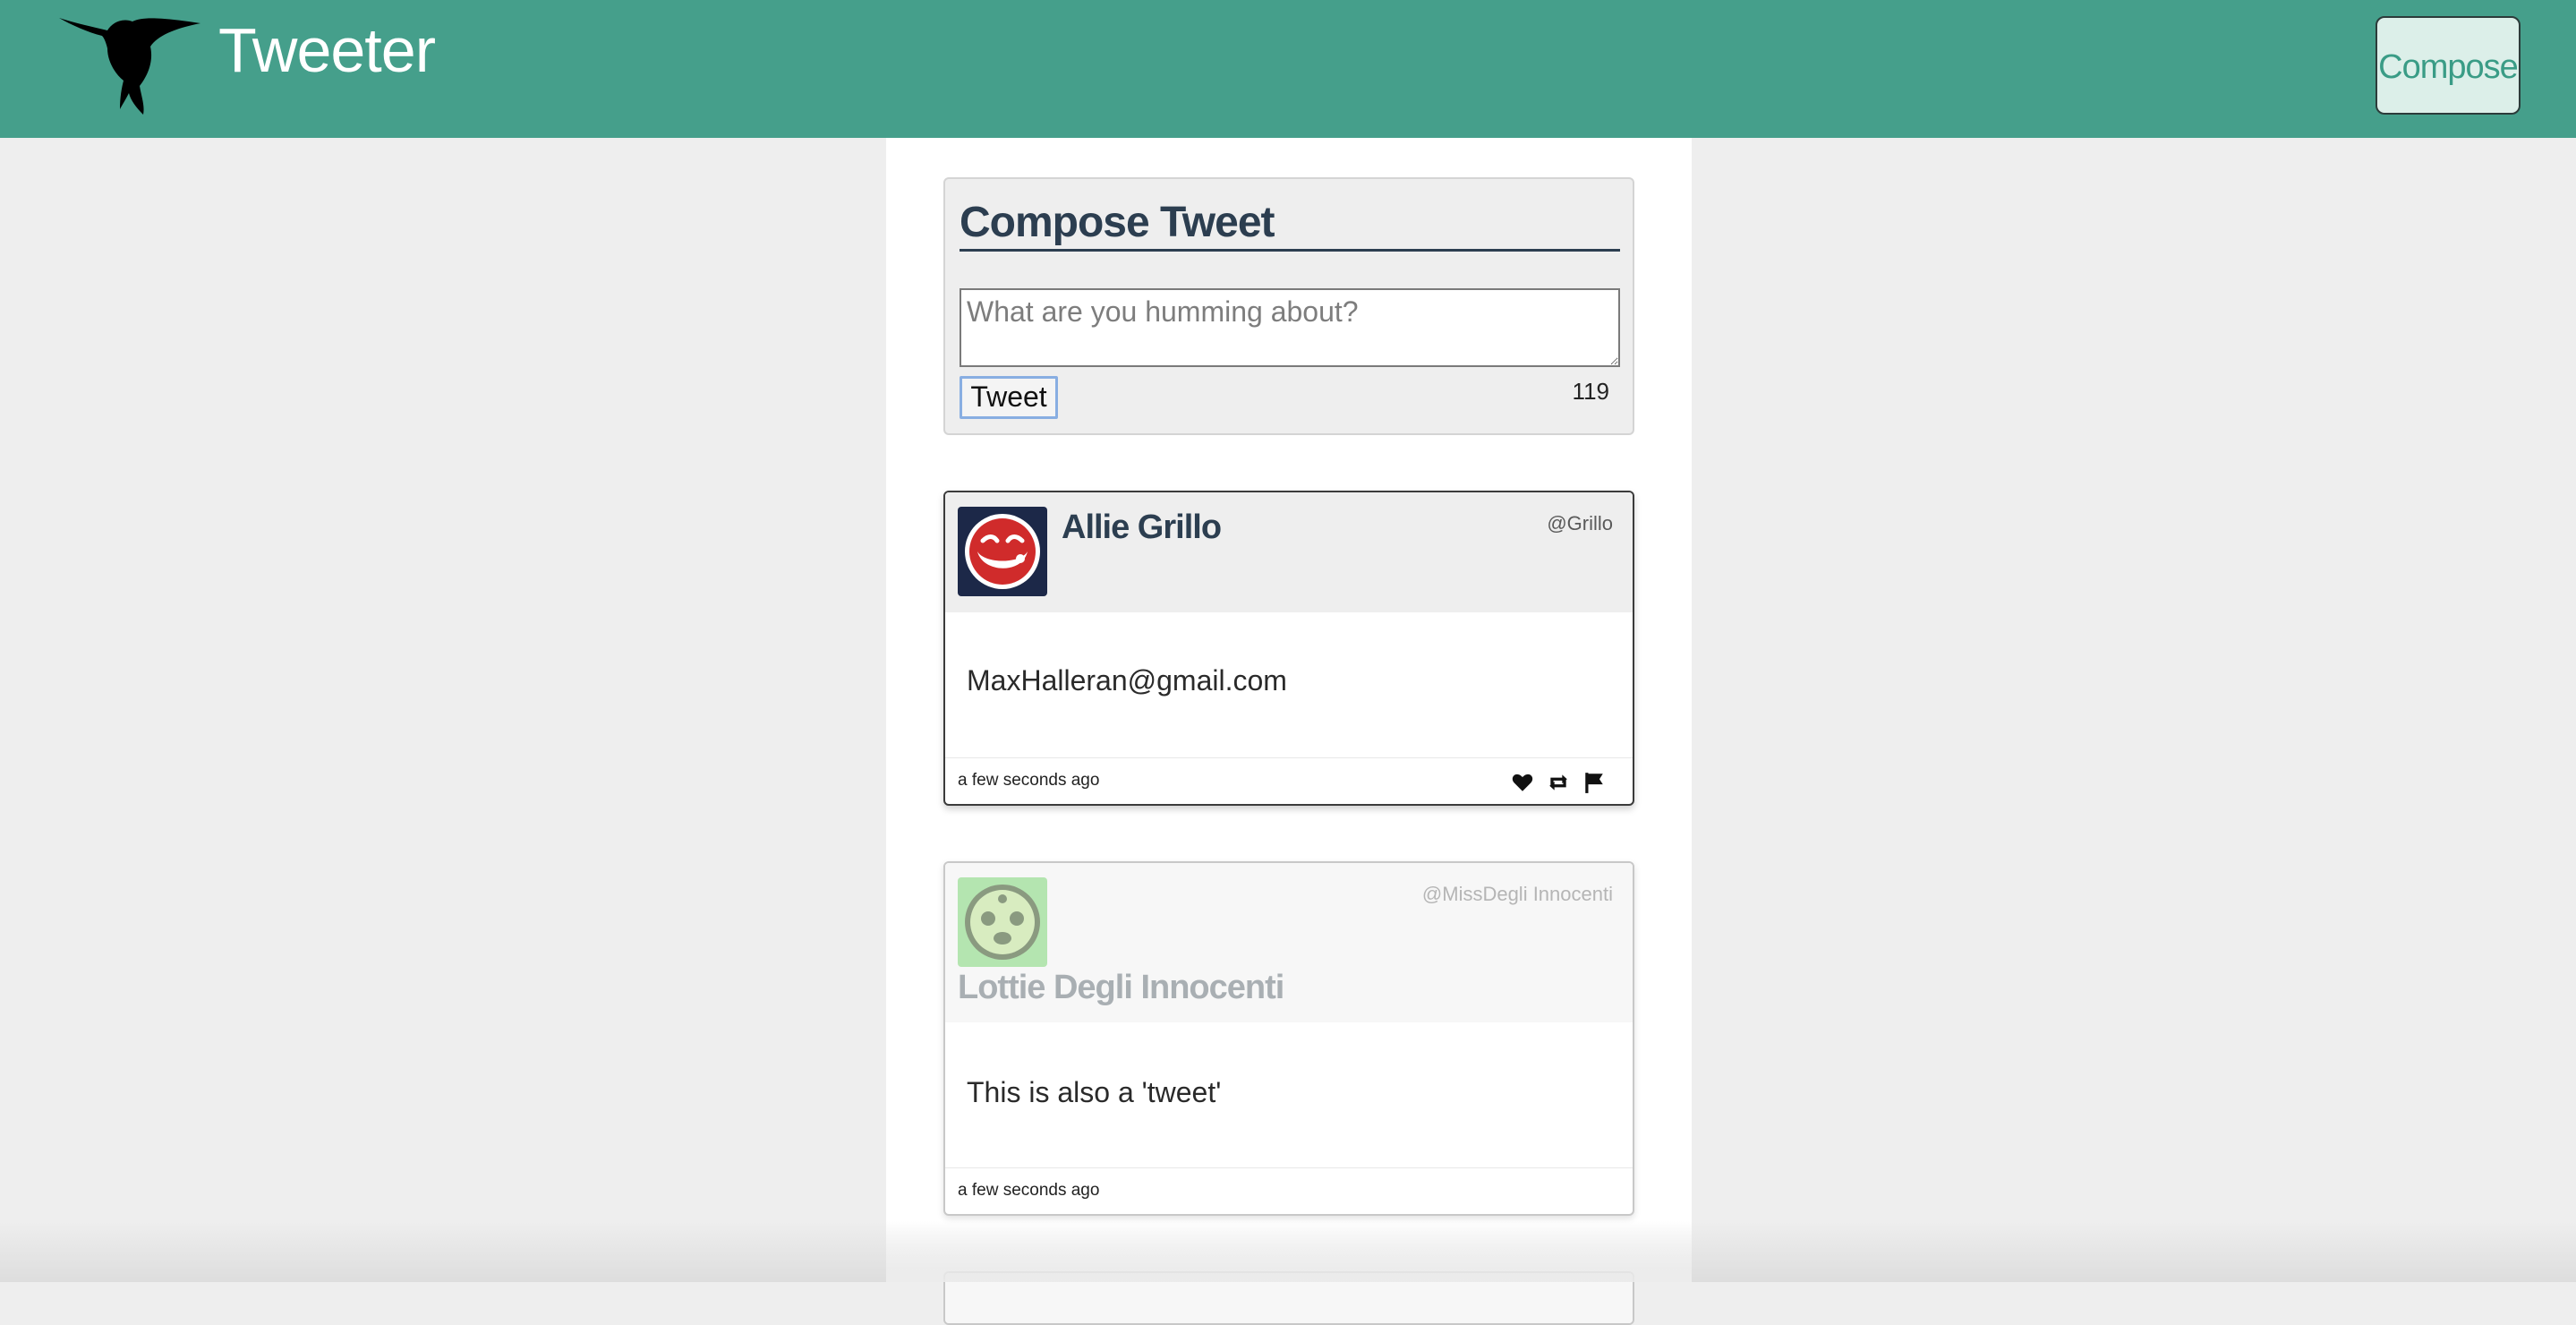 Image resolution: width=2576 pixels, height=1325 pixels. I want to click on hummingbird-logo-icon, so click(129, 66).